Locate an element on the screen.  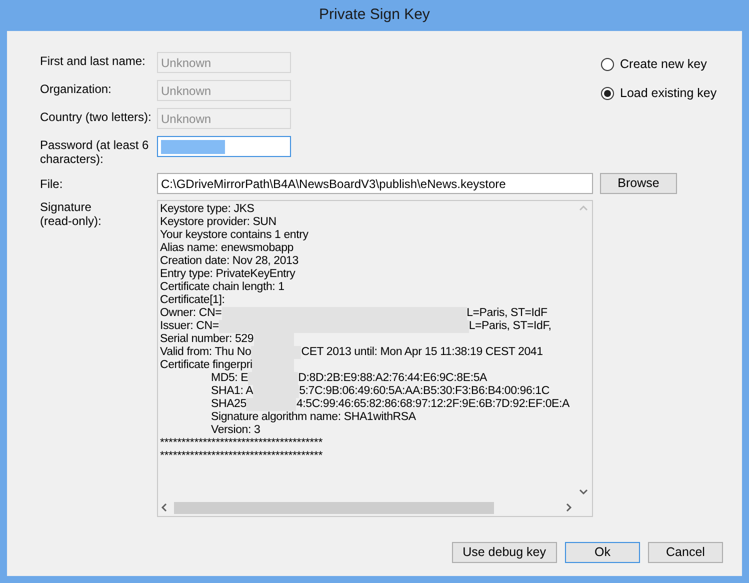
signature-text: Alias name: enewsmobapp is located at coordinates (227, 248).